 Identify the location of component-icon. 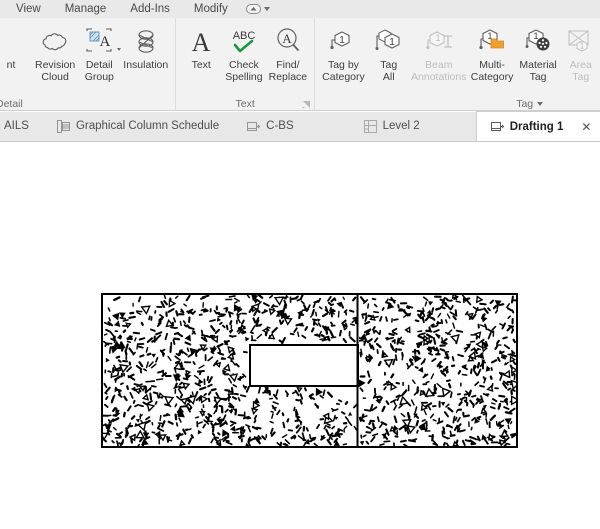
(13, 41).